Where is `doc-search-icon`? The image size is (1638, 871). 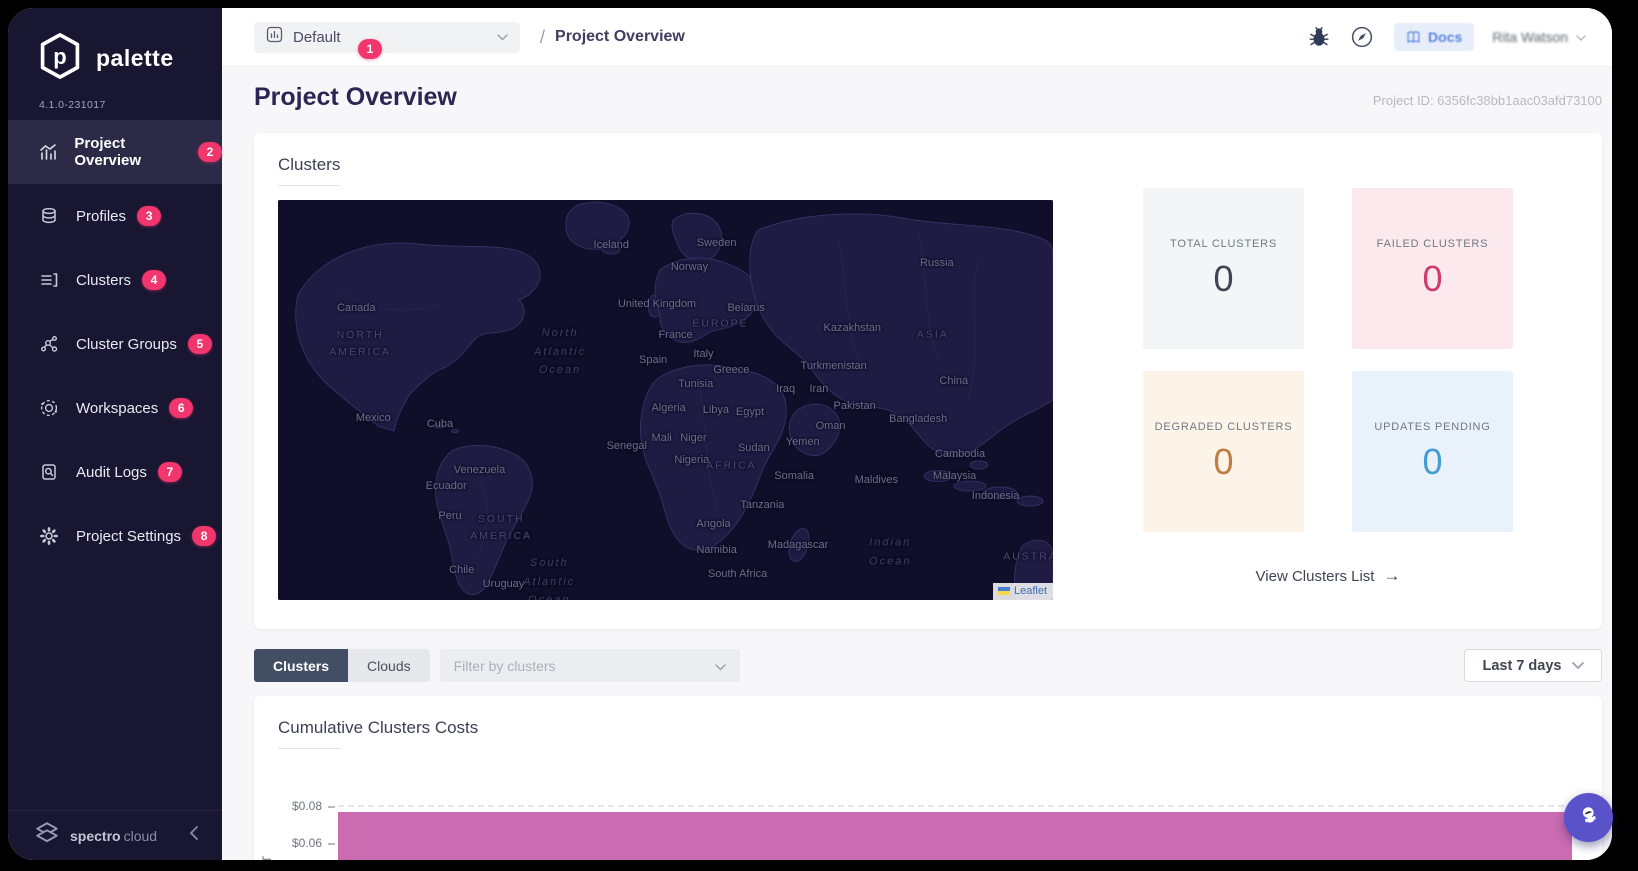
doc-search-icon is located at coordinates (49, 472).